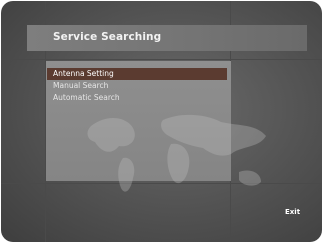 The height and width of the screenshot is (243, 323). What do you see at coordinates (292, 212) in the screenshot?
I see `exit-button: Exit` at bounding box center [292, 212].